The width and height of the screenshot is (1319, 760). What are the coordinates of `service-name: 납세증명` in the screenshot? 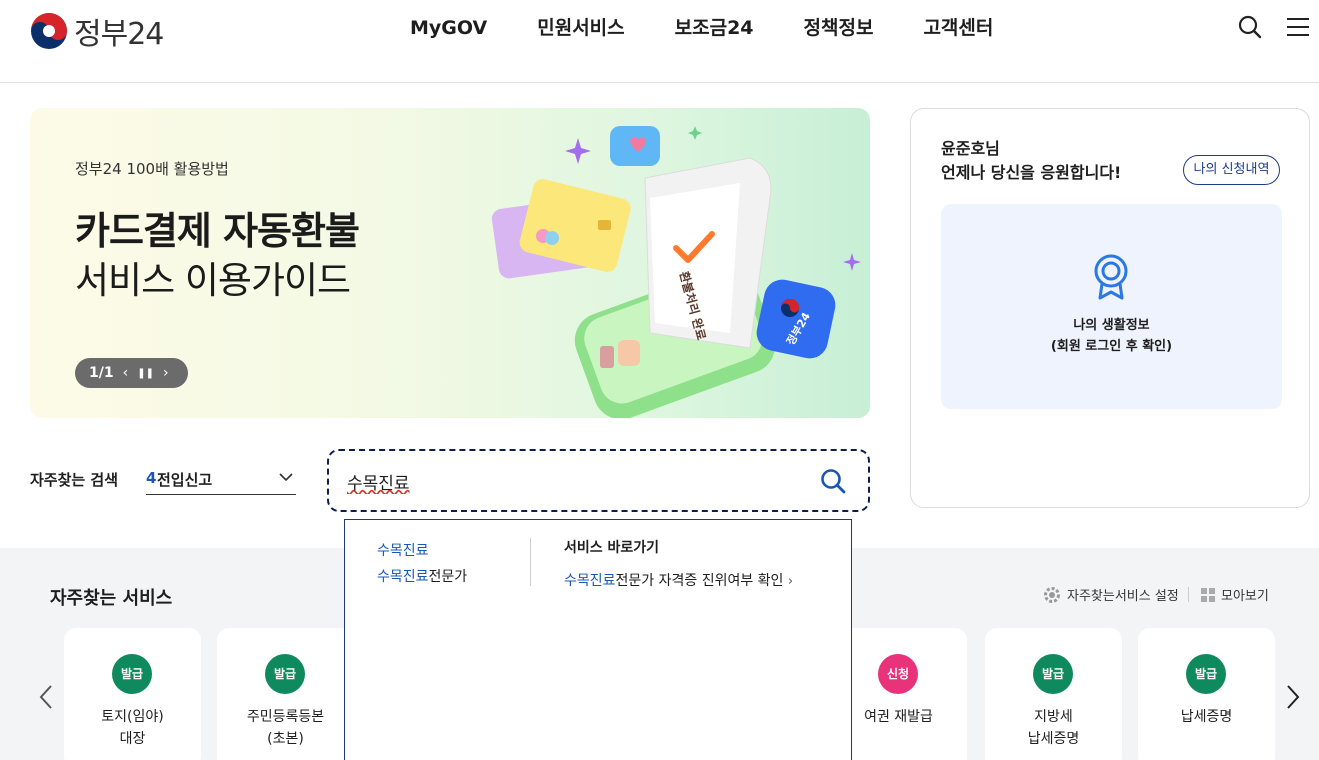 It's located at (1206, 717).